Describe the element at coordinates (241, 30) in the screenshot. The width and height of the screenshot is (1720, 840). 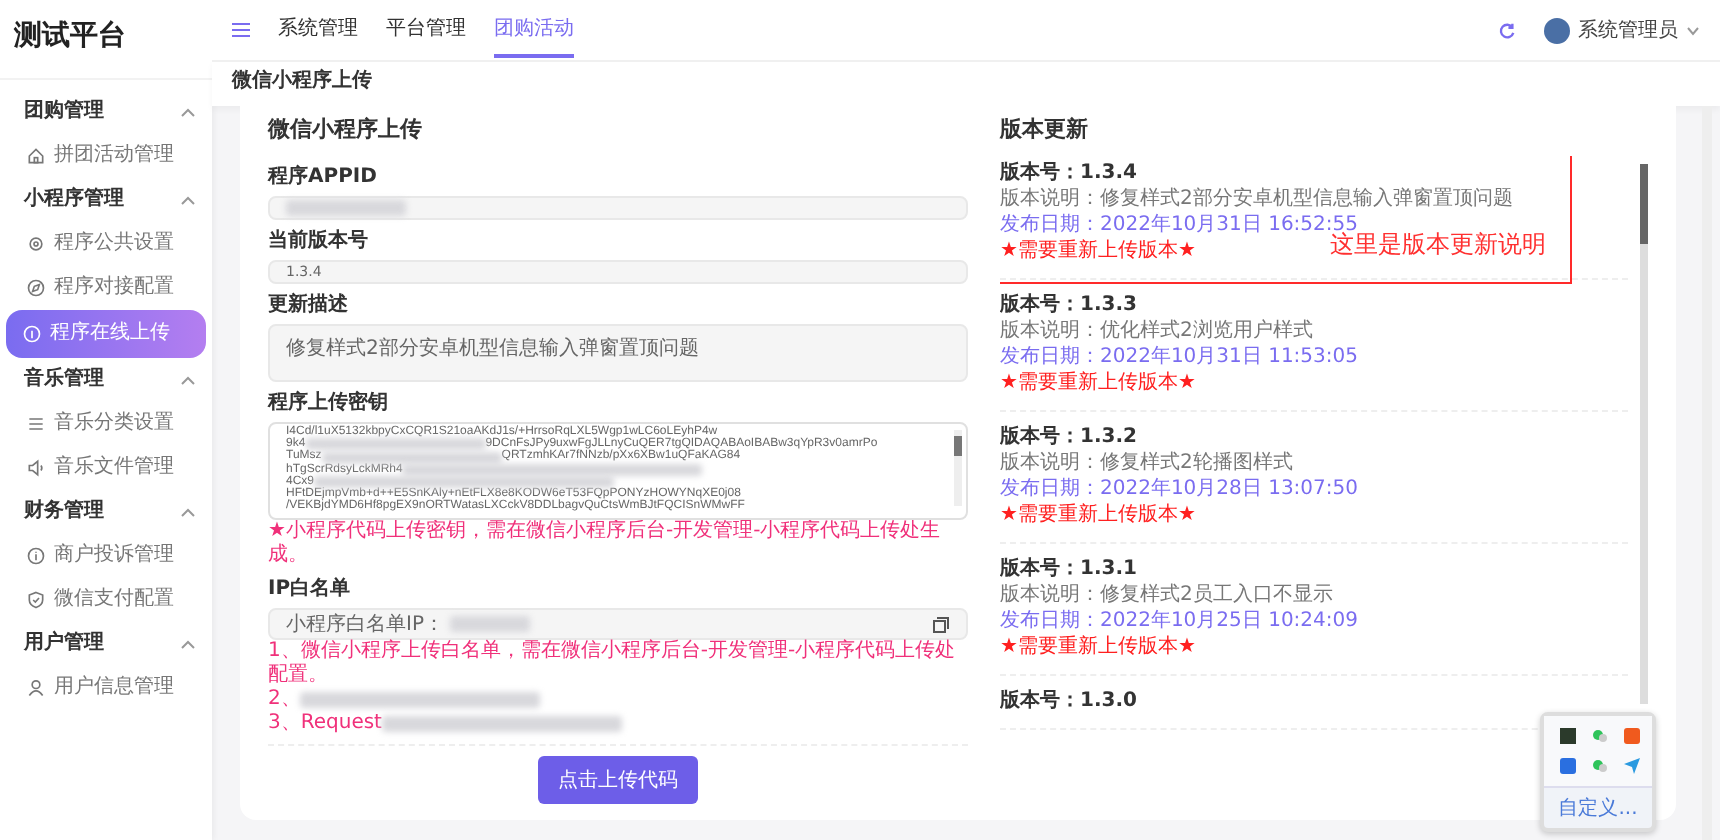
I see `menu-icon` at that location.